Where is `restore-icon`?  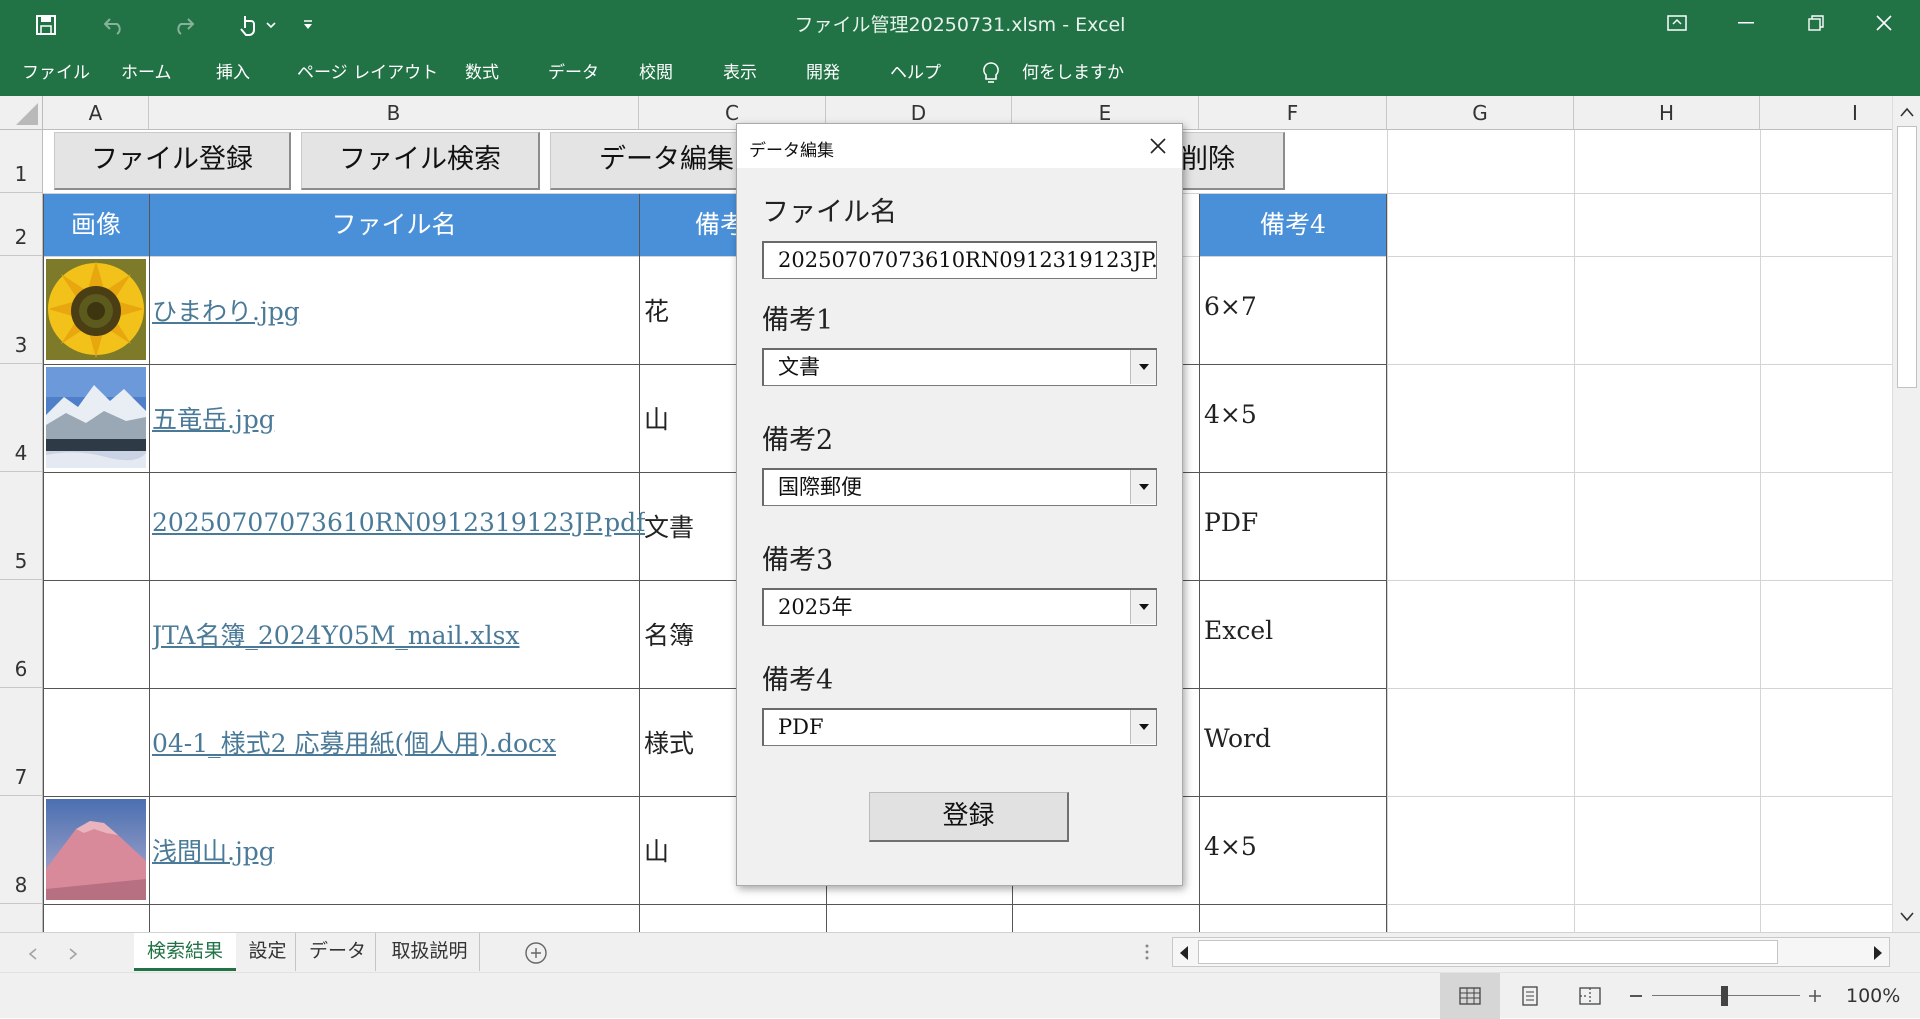
restore-icon is located at coordinates (1816, 23).